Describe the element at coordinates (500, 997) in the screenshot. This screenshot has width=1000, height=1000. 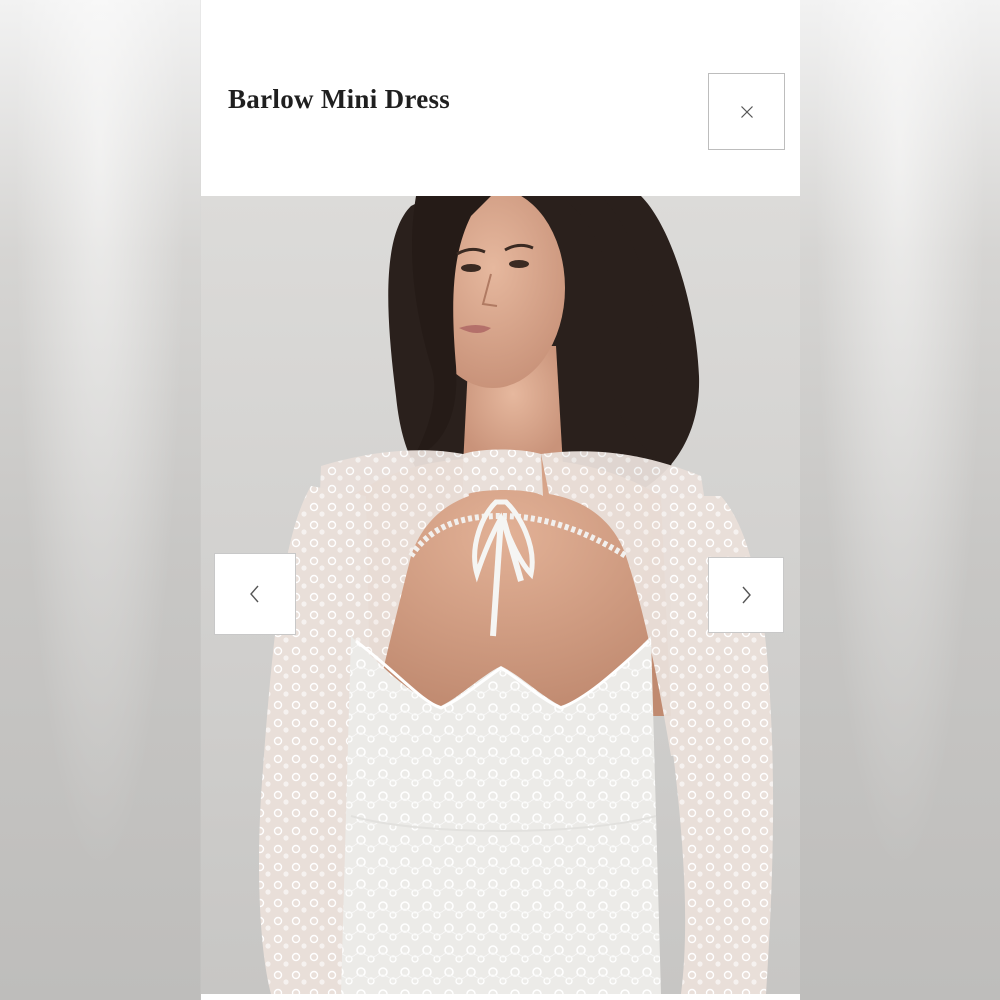
I see `modal-bottom-edge` at that location.